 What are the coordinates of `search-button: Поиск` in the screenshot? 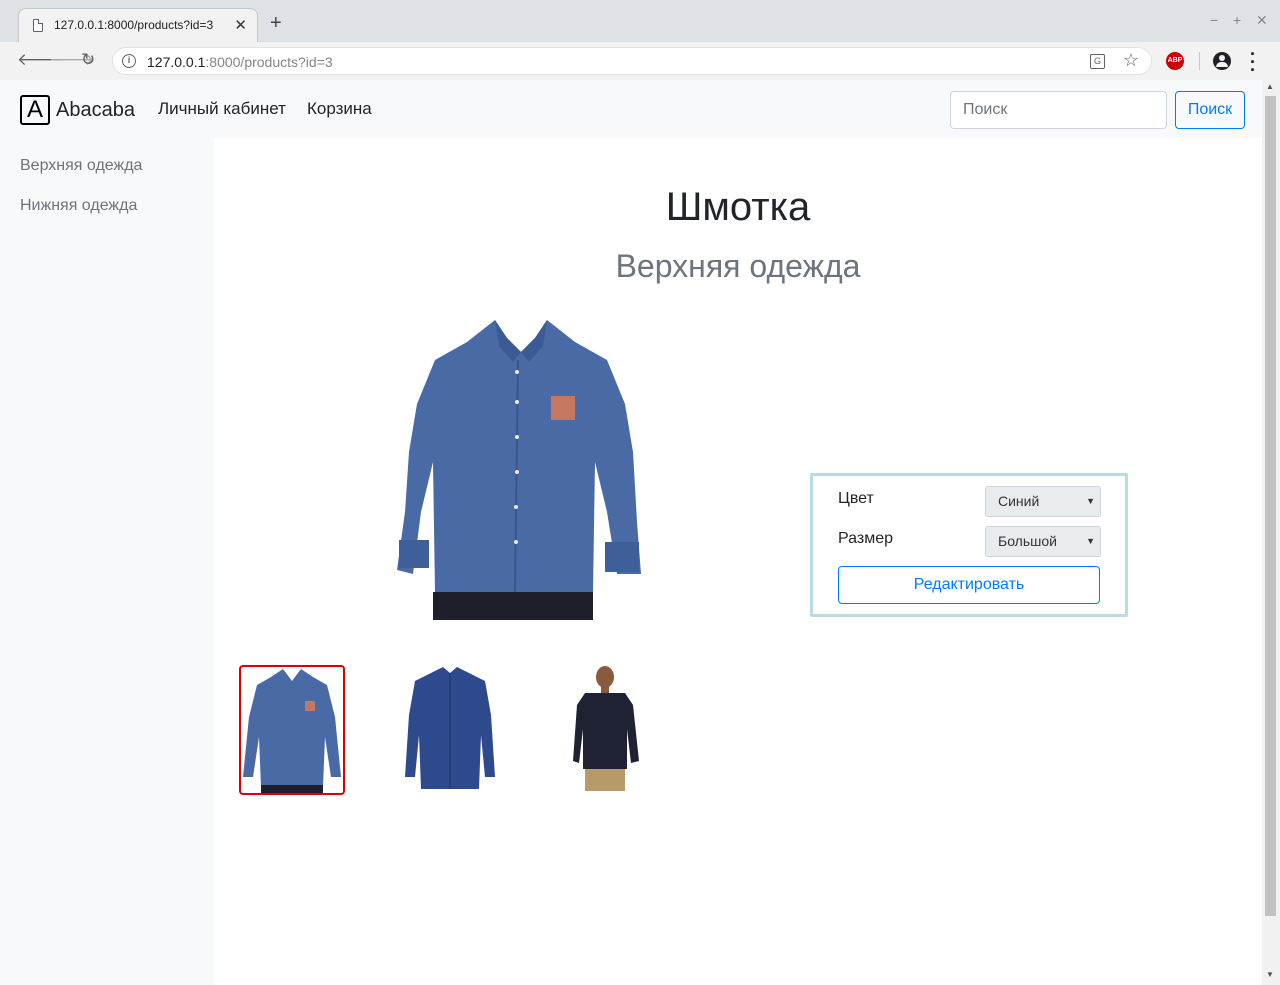 It's located at (1210, 110).